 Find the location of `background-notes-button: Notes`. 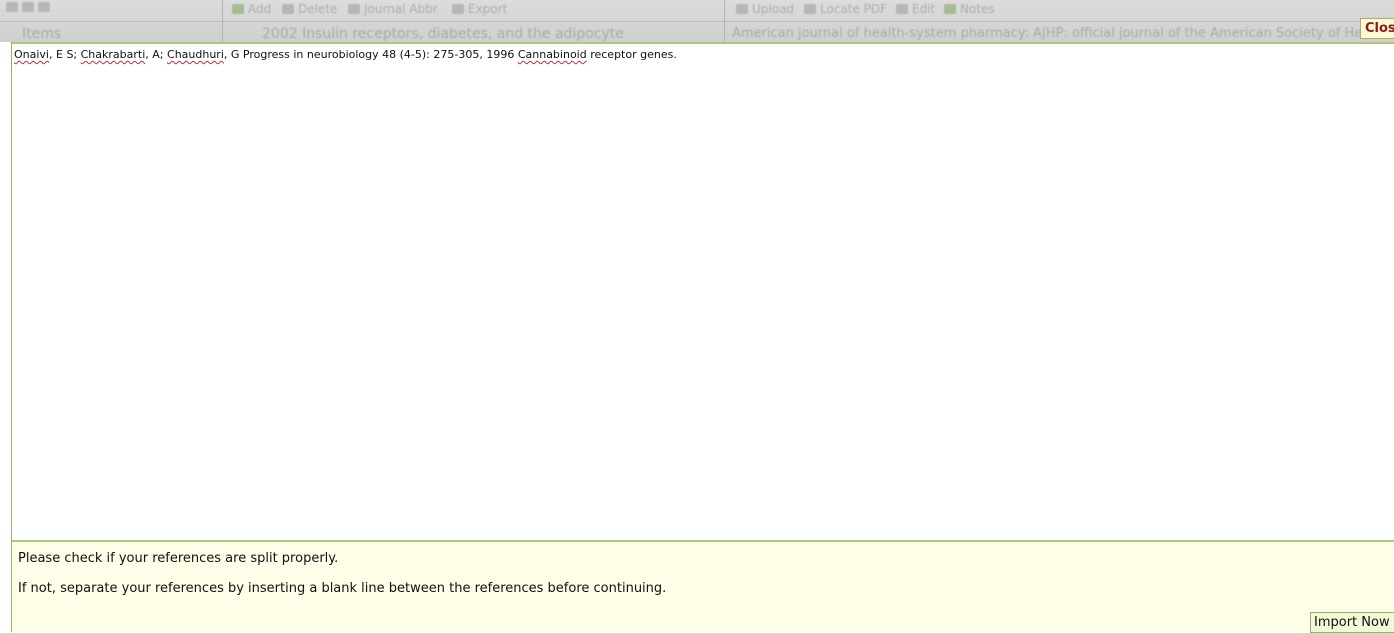

background-notes-button: Notes is located at coordinates (969, 9).